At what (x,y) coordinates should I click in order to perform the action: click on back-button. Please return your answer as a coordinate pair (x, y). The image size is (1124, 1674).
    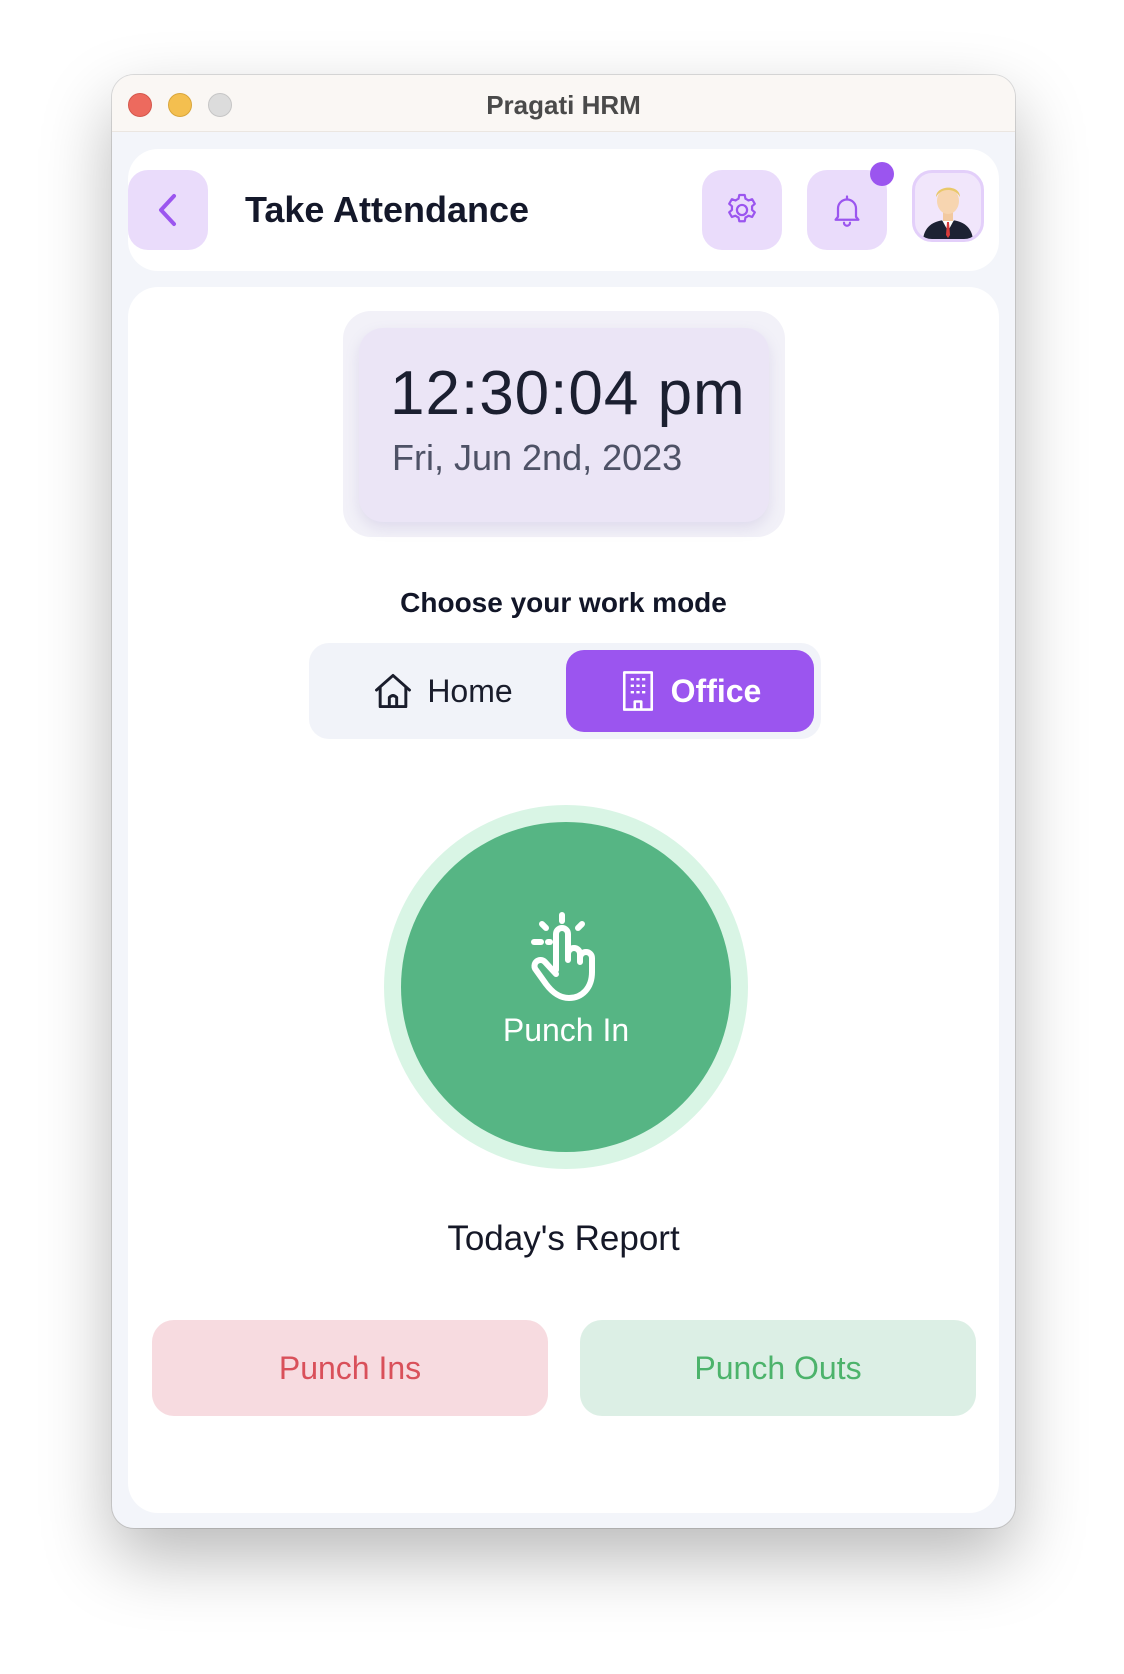
    Looking at the image, I should click on (168, 210).